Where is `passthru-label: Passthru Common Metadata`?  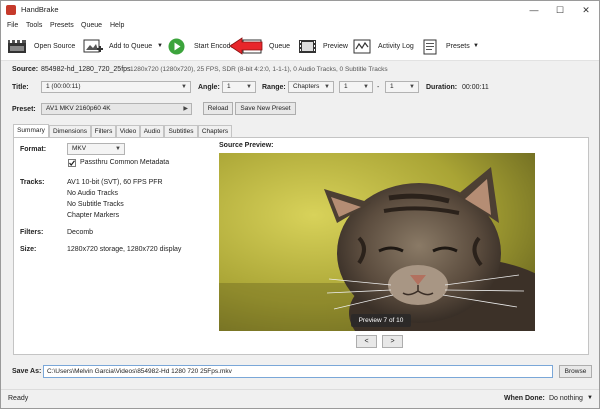
passthru-label: Passthru Common Metadata is located at coordinates (125, 162).